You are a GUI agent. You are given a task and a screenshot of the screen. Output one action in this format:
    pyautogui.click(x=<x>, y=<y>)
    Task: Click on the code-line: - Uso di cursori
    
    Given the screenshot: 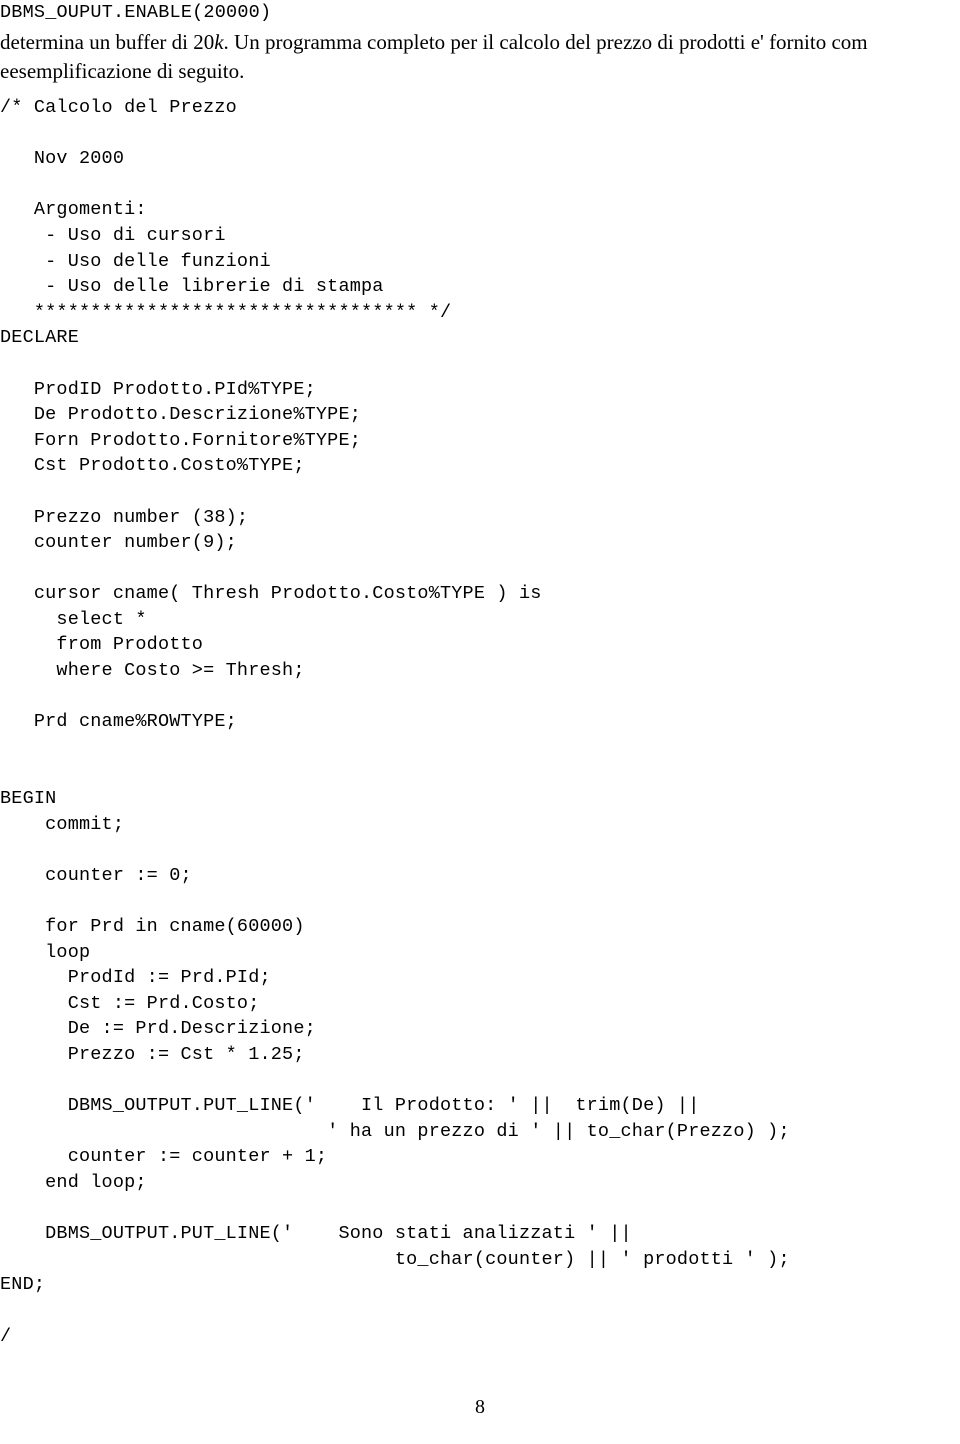 What is the action you would take?
    pyautogui.click(x=113, y=235)
    